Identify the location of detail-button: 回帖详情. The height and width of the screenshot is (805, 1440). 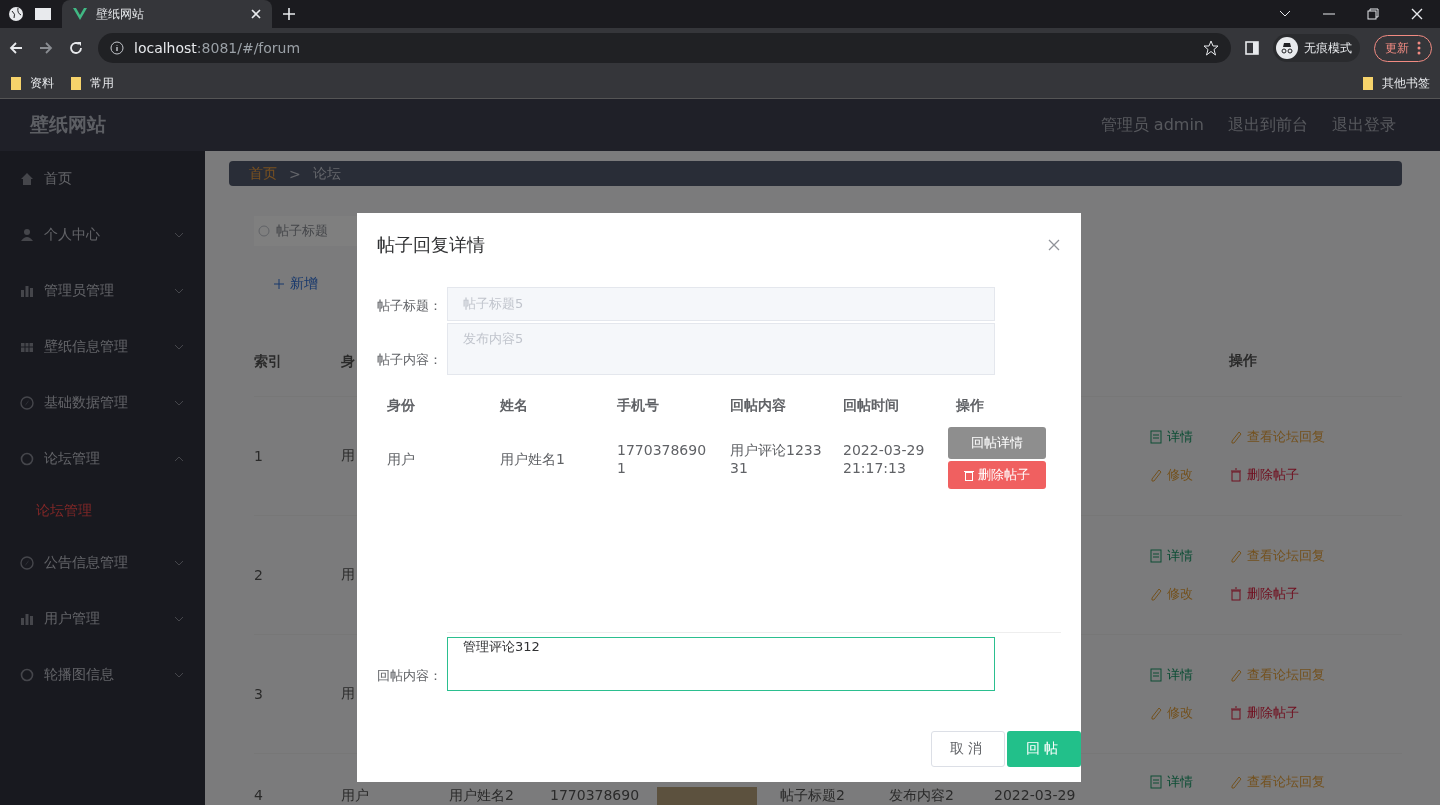
(996, 443).